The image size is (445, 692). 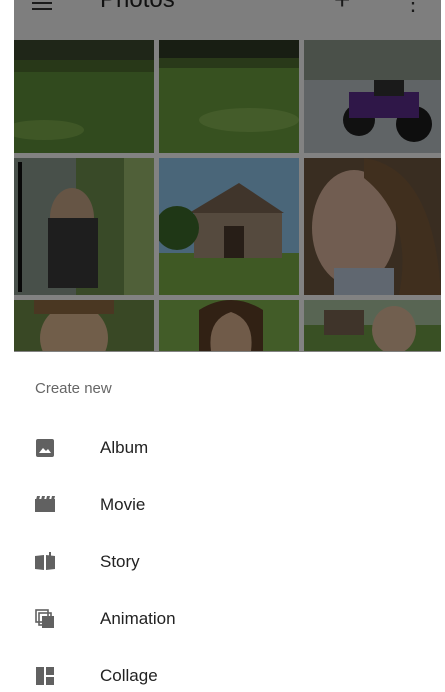 What do you see at coordinates (129, 675) in the screenshot?
I see `collage-label: Collage` at bounding box center [129, 675].